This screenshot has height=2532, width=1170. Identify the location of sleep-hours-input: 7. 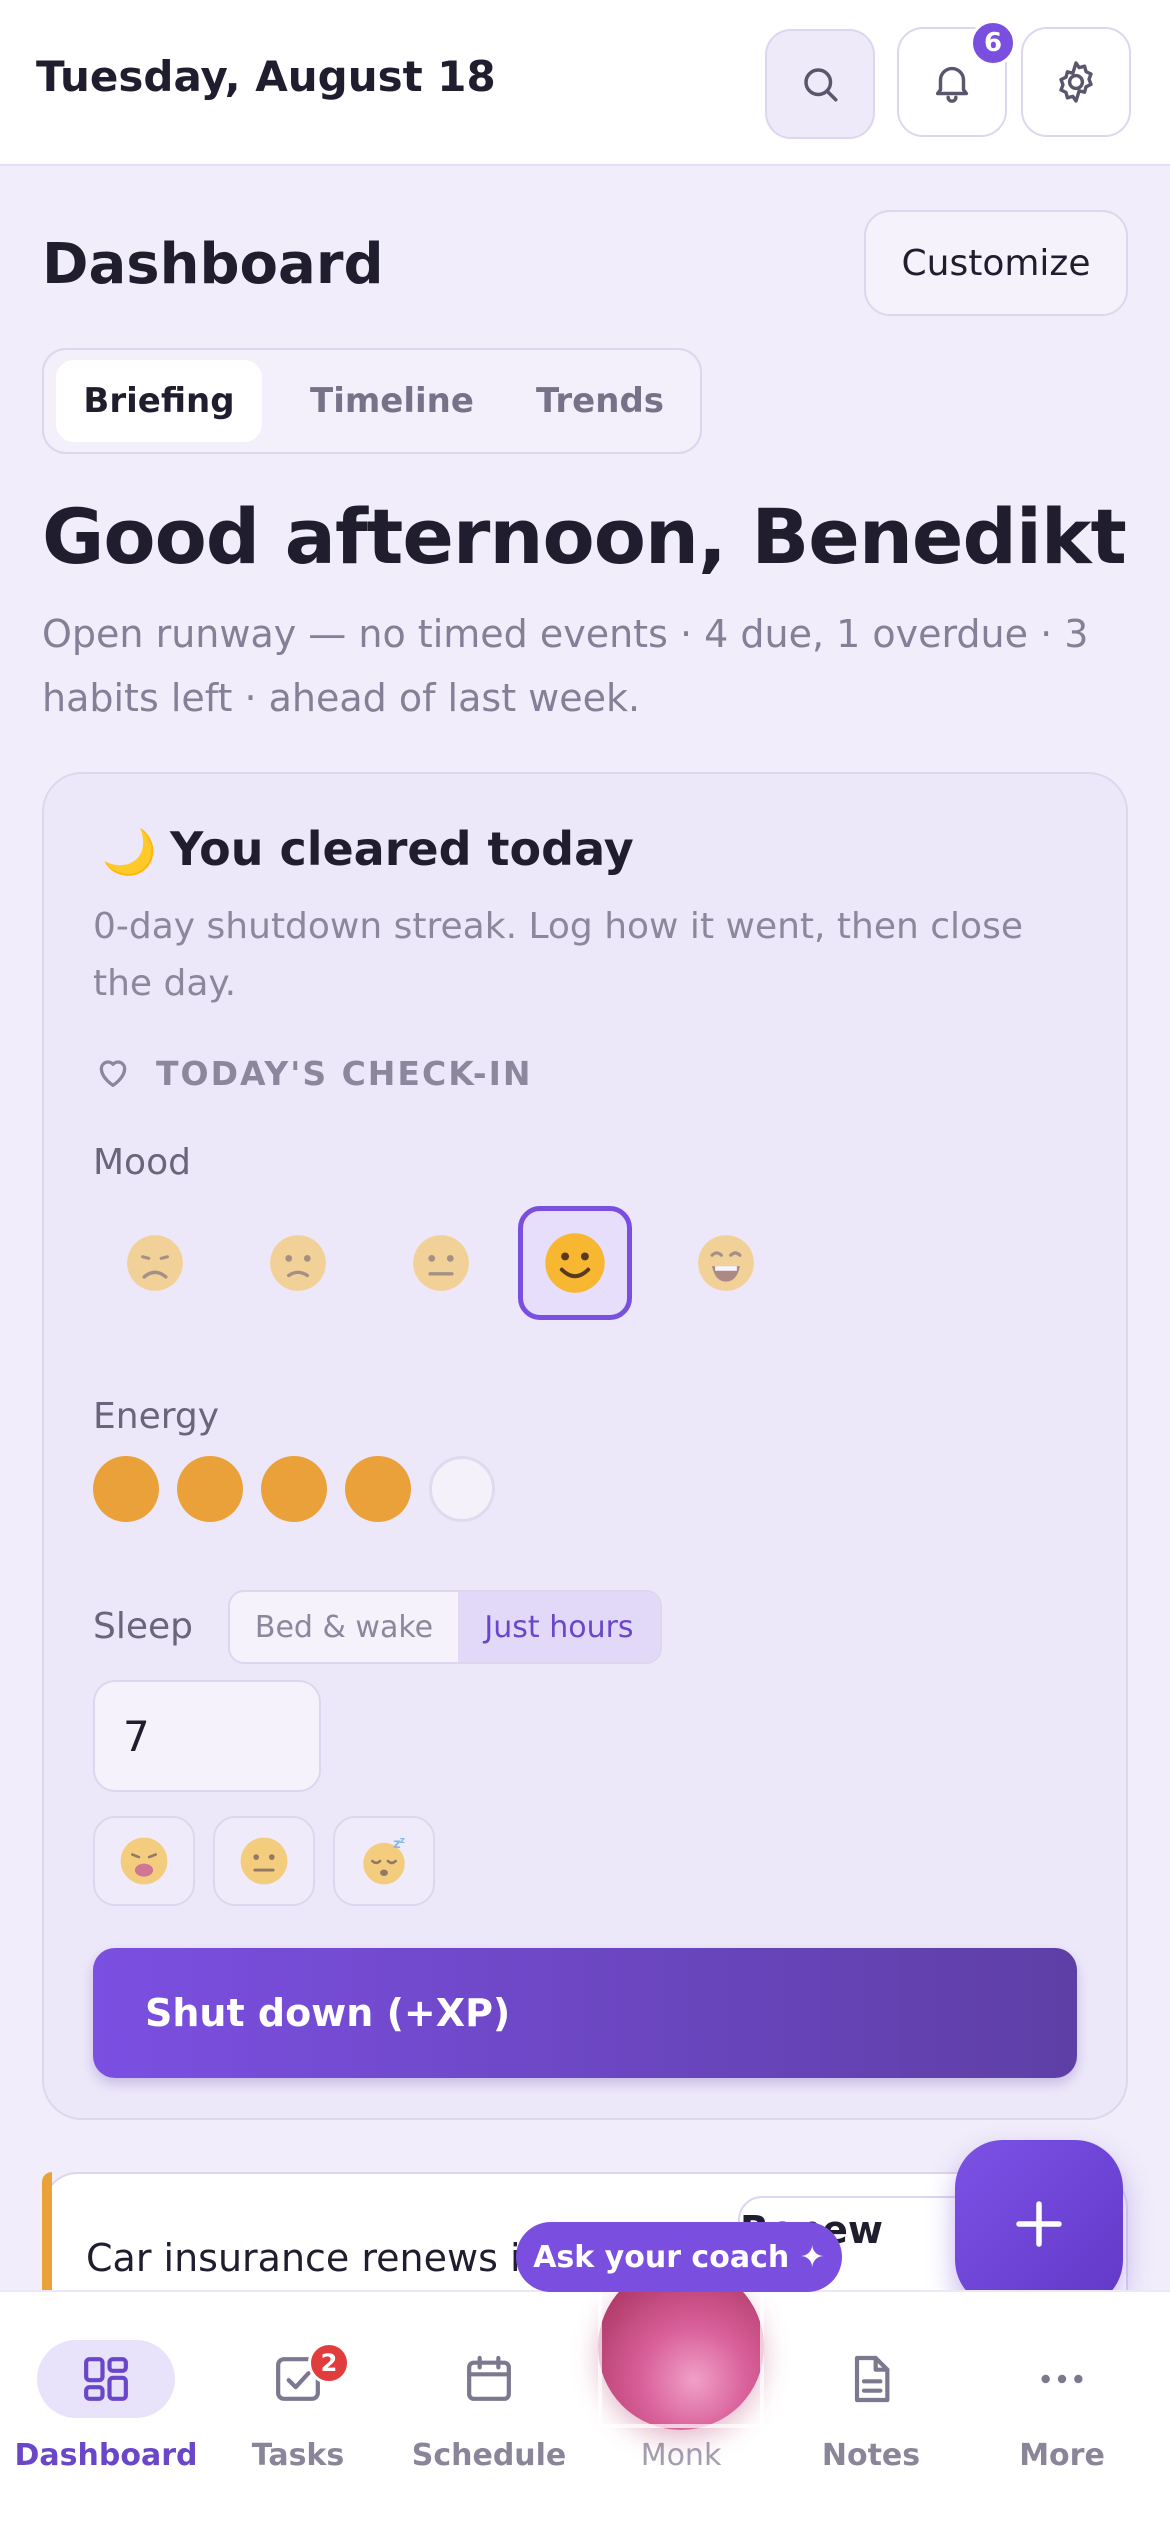
(207, 1736).